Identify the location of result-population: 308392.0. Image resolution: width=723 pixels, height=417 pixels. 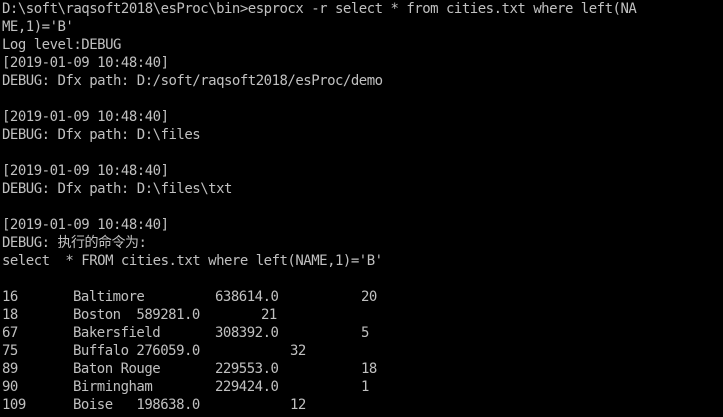
(247, 333).